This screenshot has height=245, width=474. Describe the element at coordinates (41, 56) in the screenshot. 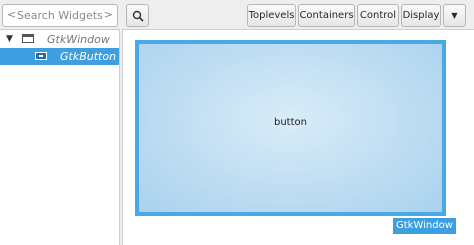

I see `button-widget-icon` at that location.